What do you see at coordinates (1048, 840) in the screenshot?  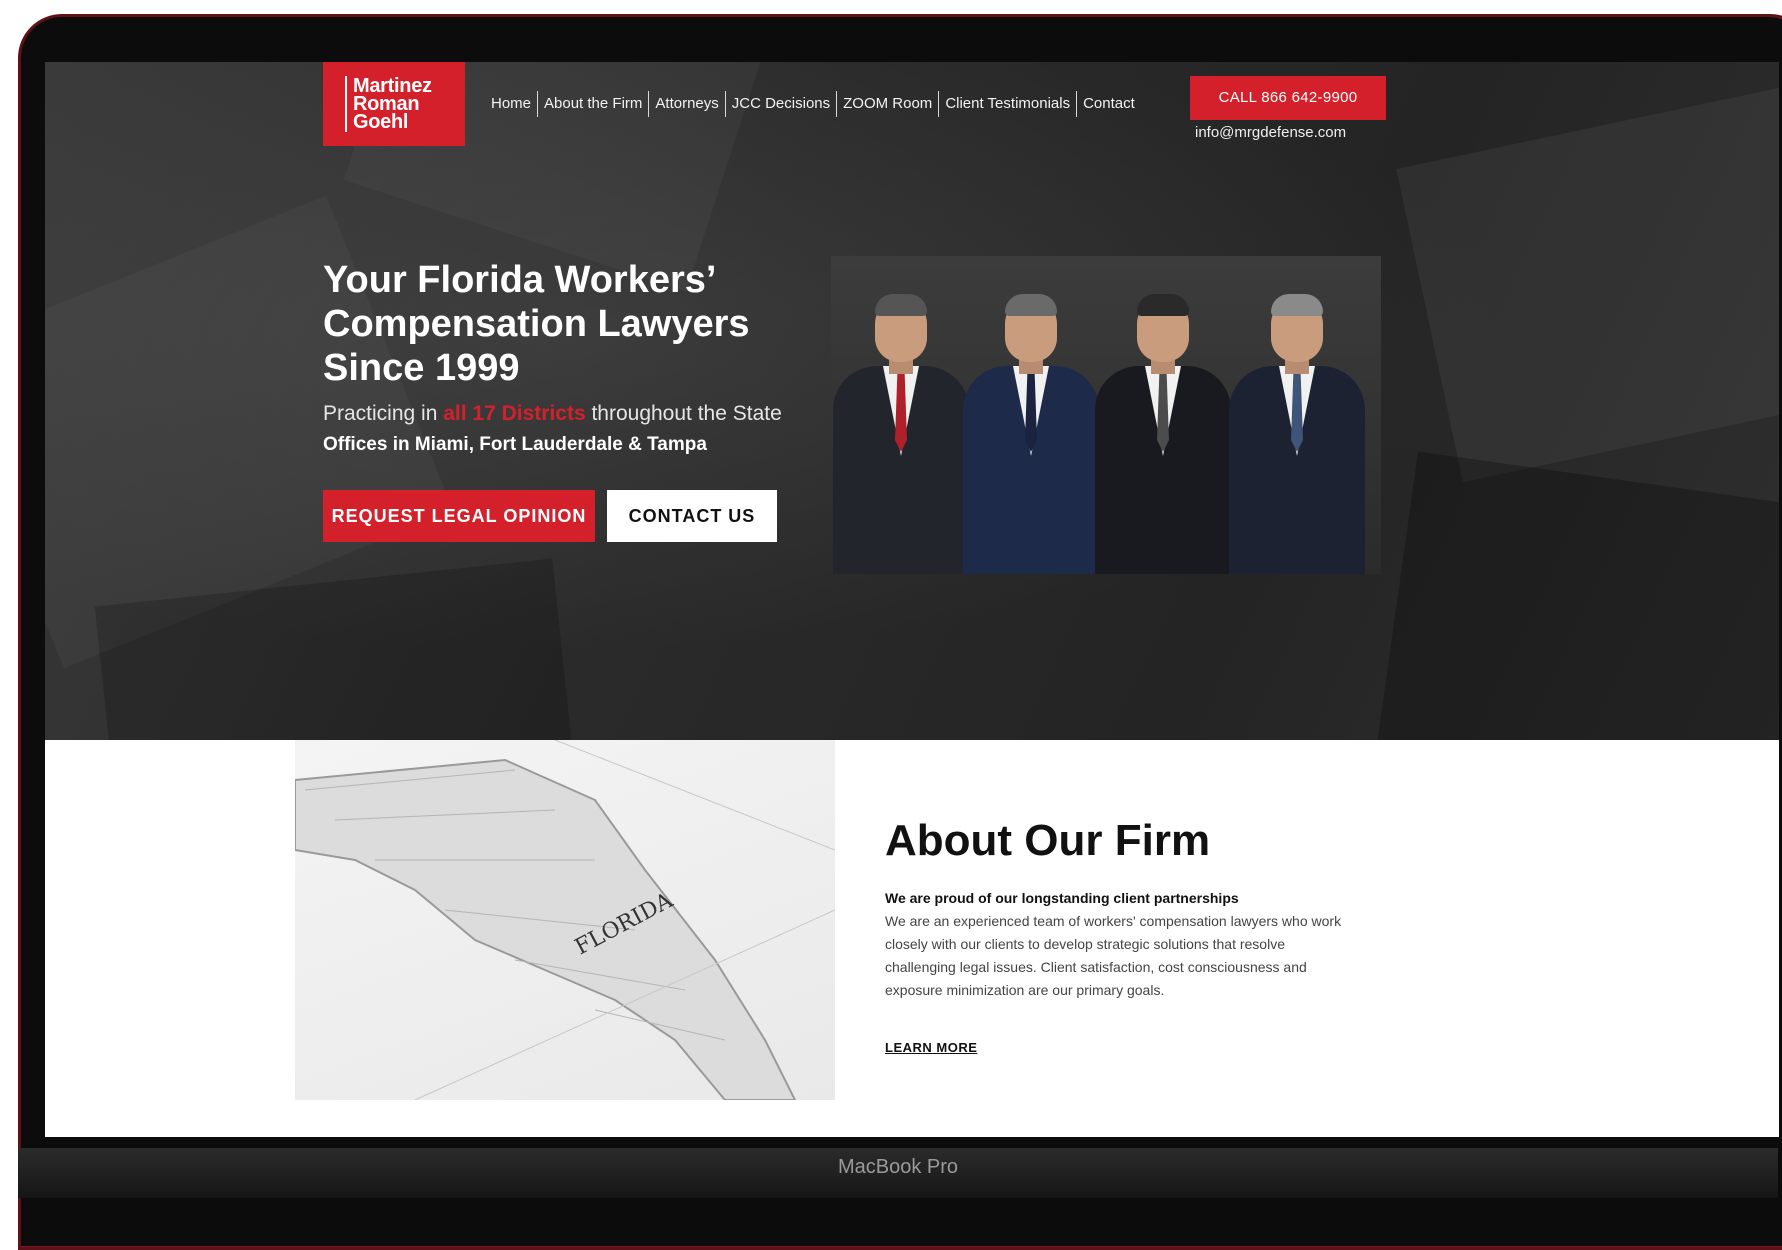 I see `about-title: About Our Firm` at bounding box center [1048, 840].